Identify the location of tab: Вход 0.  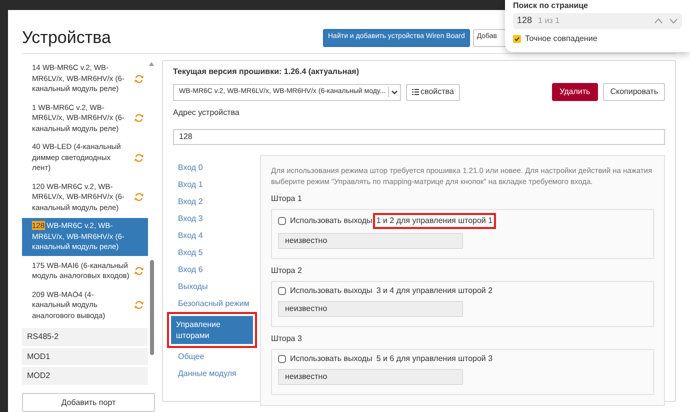
(214, 167).